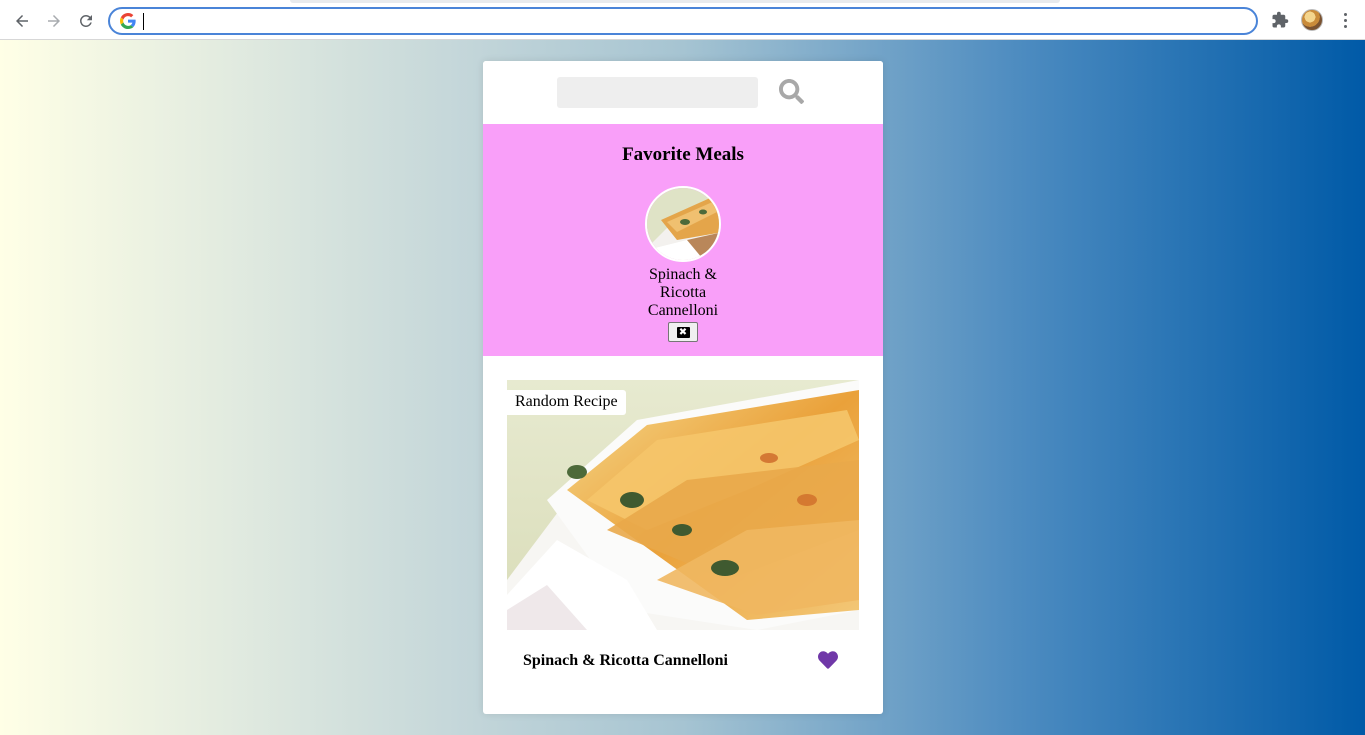 The height and width of the screenshot is (735, 1365). I want to click on browser-menu-button, so click(1345, 20).